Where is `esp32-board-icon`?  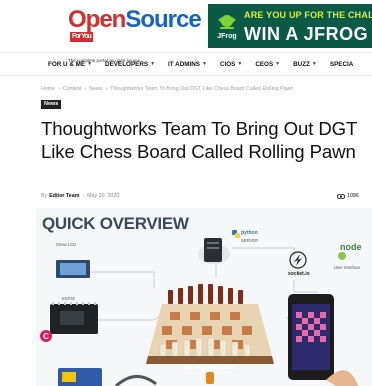
esp32-board-icon is located at coordinates (74, 318).